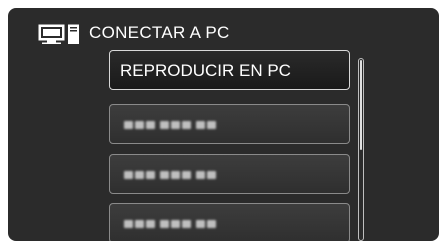 The width and height of the screenshot is (447, 249). I want to click on pc-icon, so click(58, 34).